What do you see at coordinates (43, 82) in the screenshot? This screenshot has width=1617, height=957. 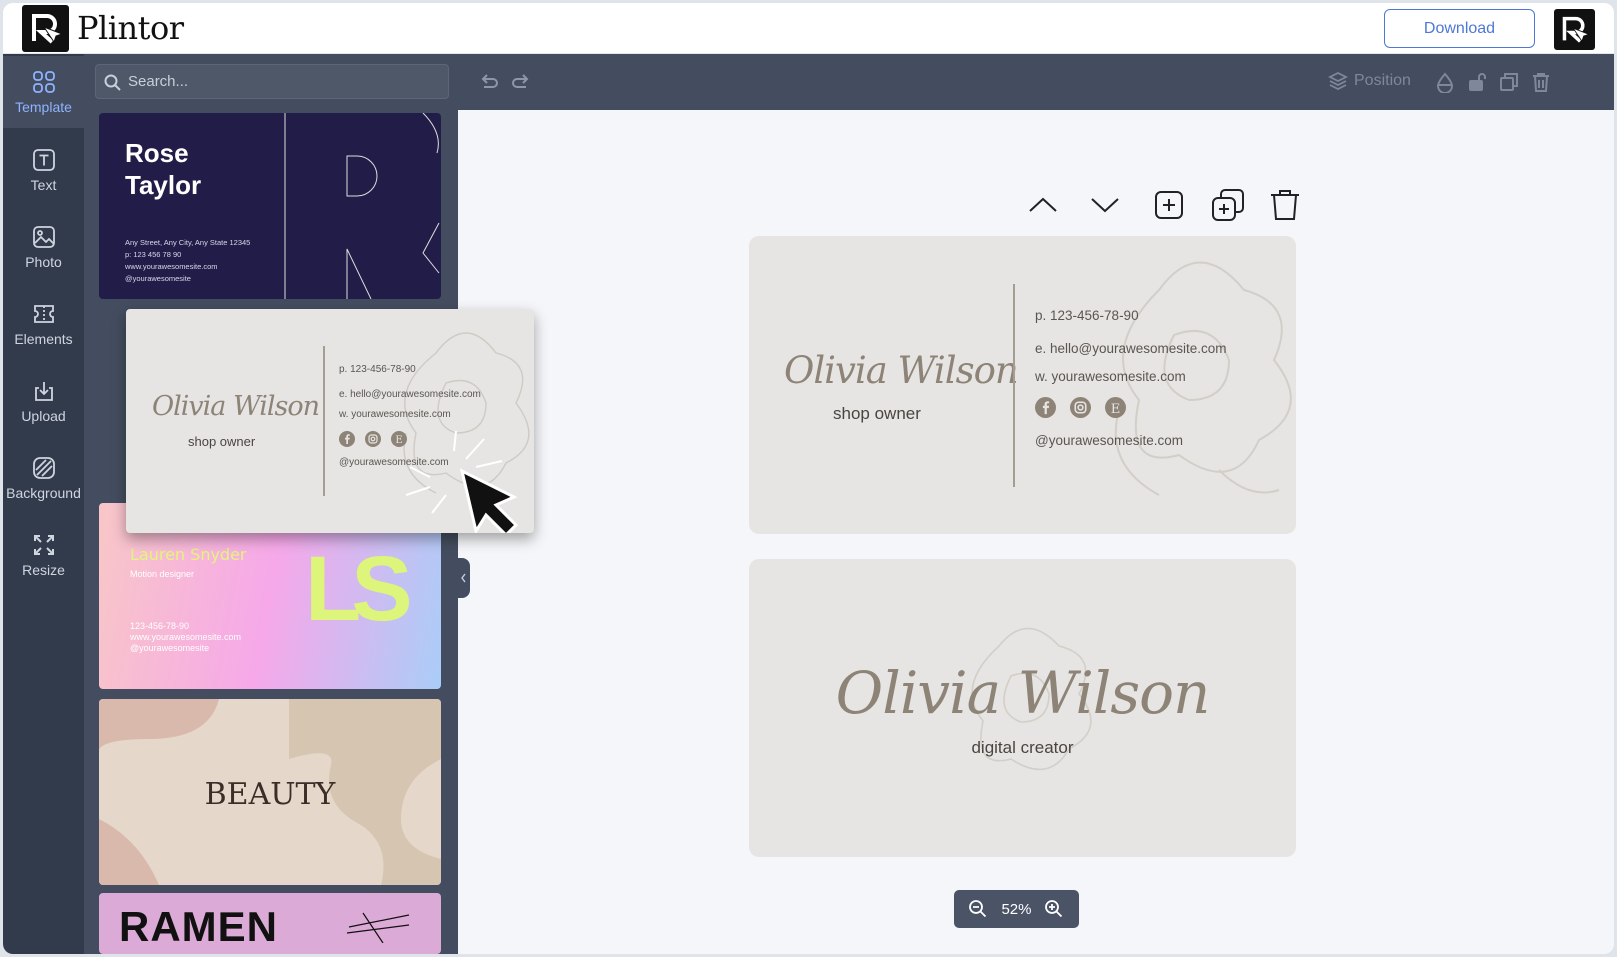 I see `grid-icon` at bounding box center [43, 82].